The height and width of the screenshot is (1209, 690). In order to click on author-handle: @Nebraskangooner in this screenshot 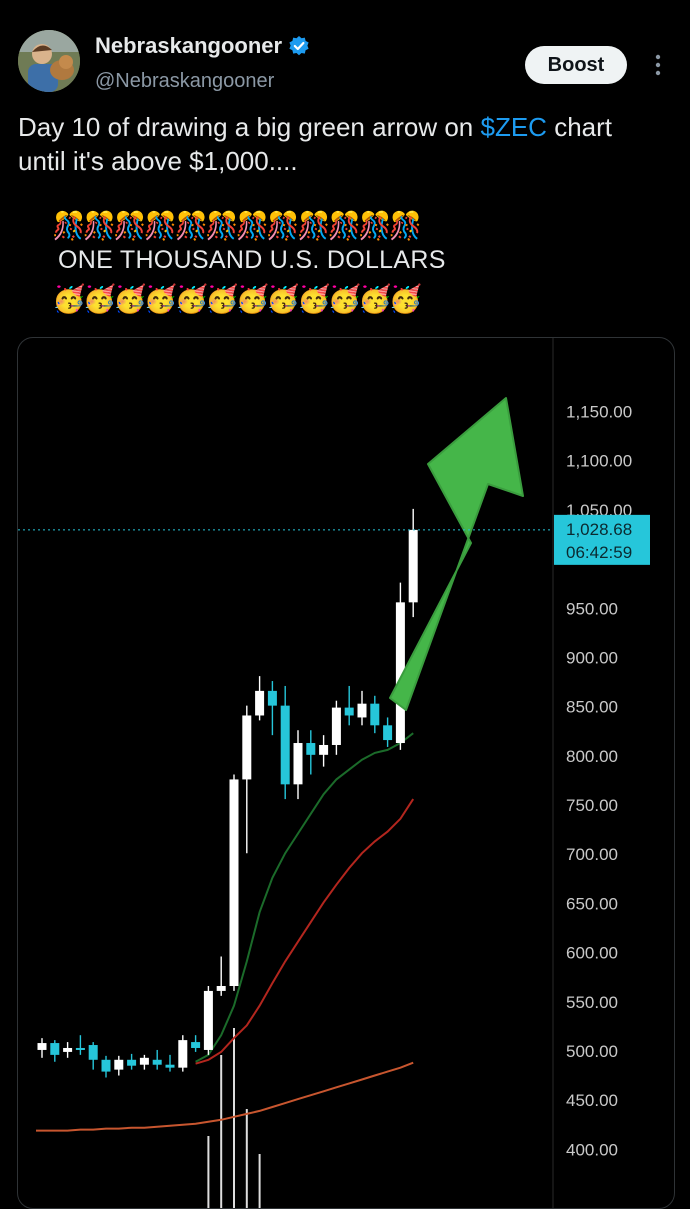, I will do `click(184, 81)`.